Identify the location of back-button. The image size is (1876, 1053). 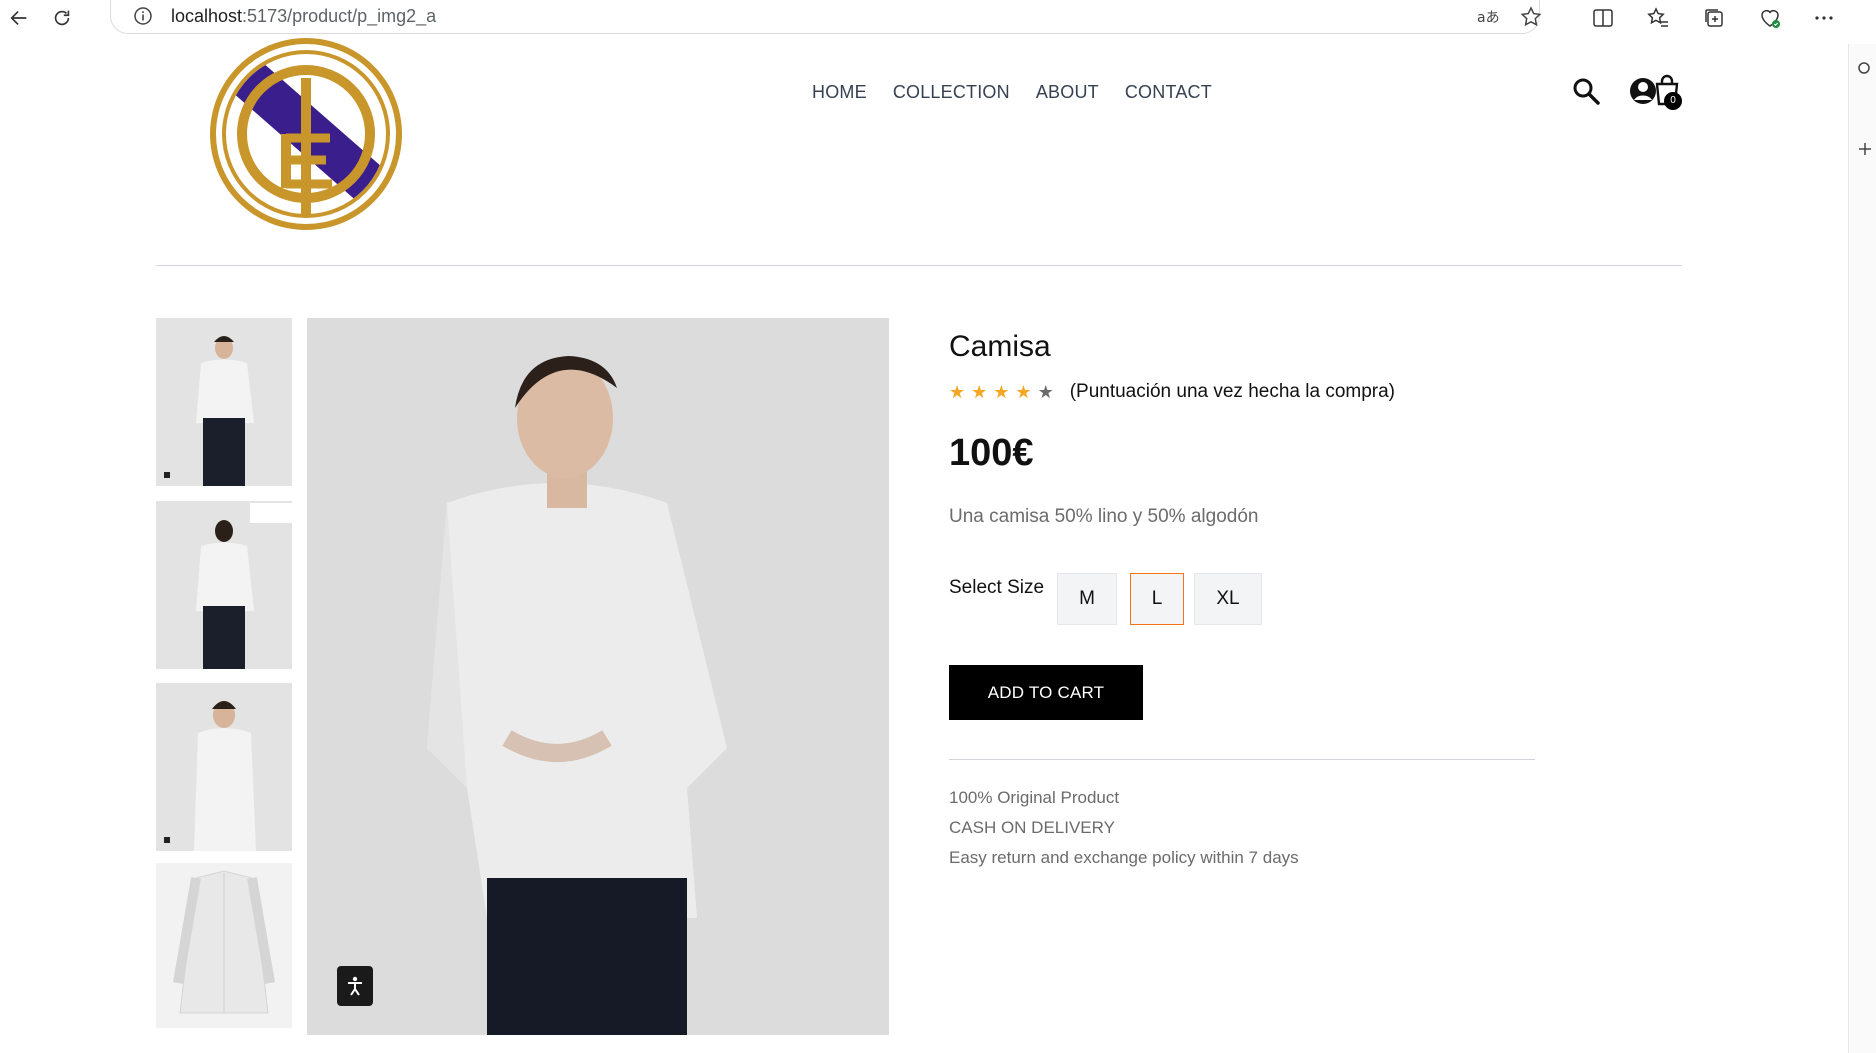
(19, 18).